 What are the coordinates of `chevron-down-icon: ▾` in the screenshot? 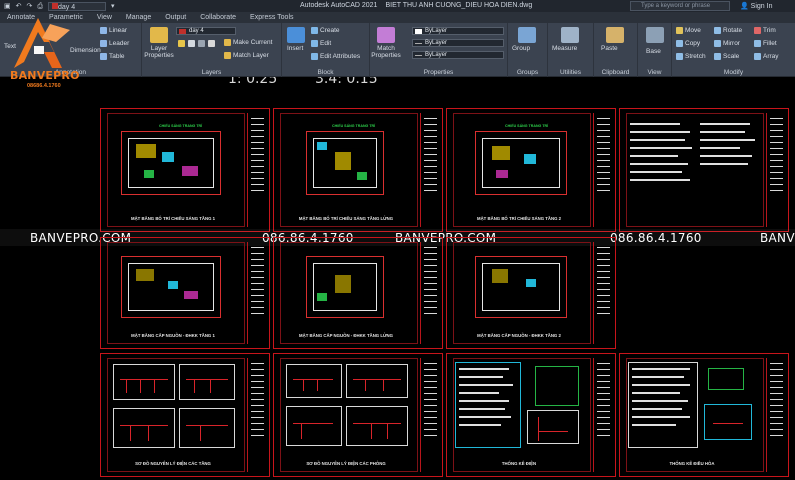 It's located at (113, 7).